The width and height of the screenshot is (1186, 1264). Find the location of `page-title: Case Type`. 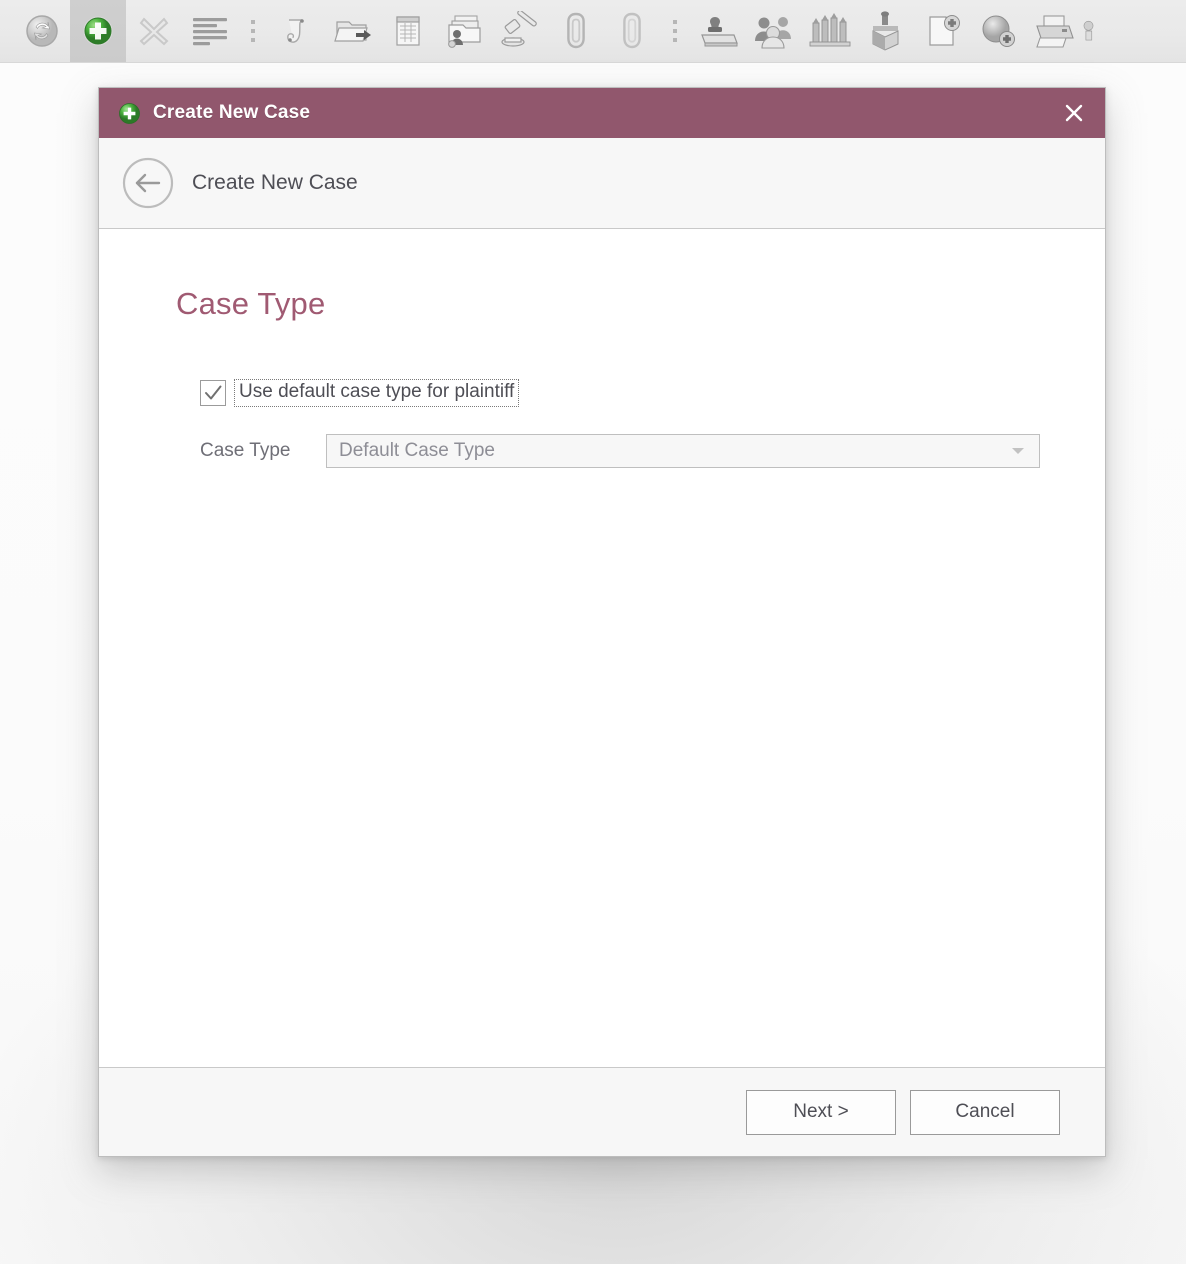

page-title: Case Type is located at coordinates (251, 303).